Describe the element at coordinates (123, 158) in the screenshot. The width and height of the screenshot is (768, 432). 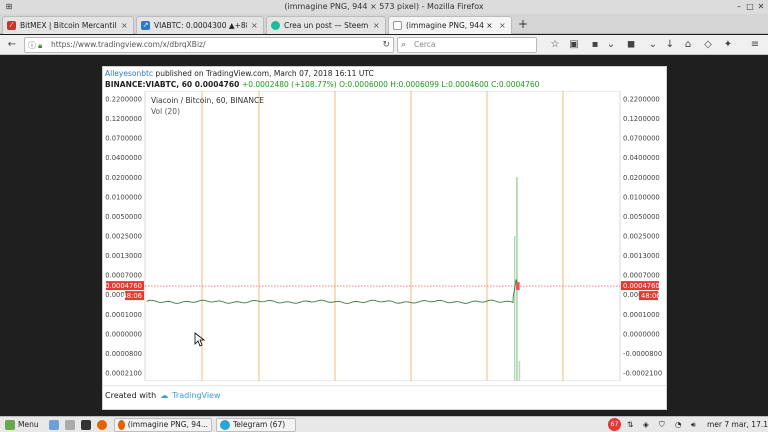
I see `y-tick-label-left: 0.0400000` at that location.